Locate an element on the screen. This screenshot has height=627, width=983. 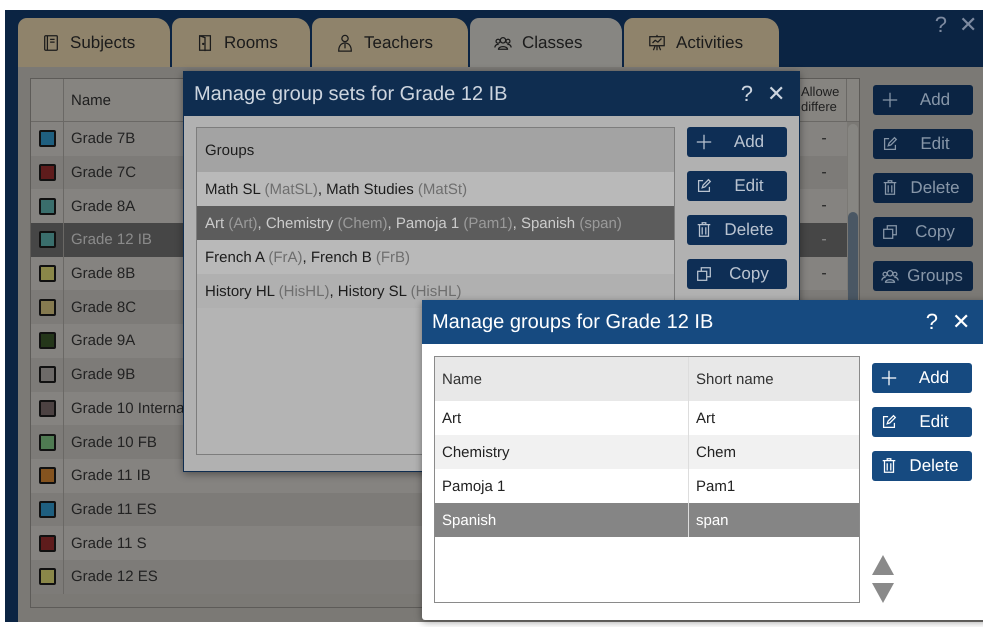
table-cell: Grade 12 ES is located at coordinates (114, 577).